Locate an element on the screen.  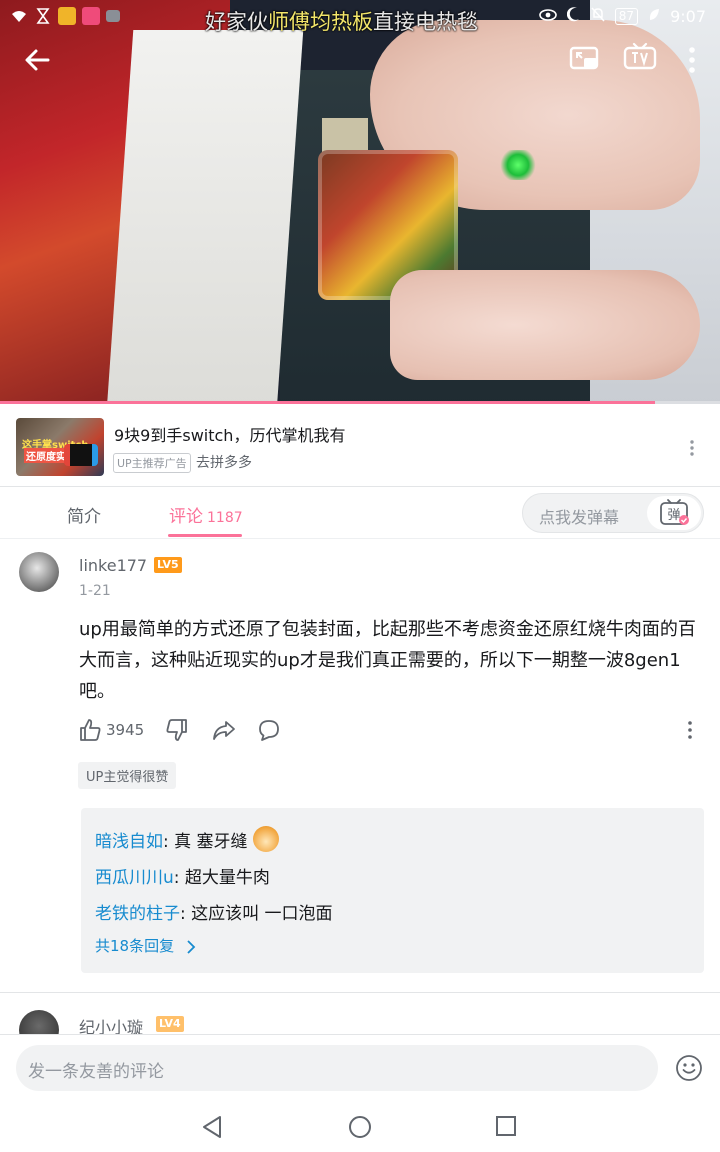
pip-icon is located at coordinates (584, 58).